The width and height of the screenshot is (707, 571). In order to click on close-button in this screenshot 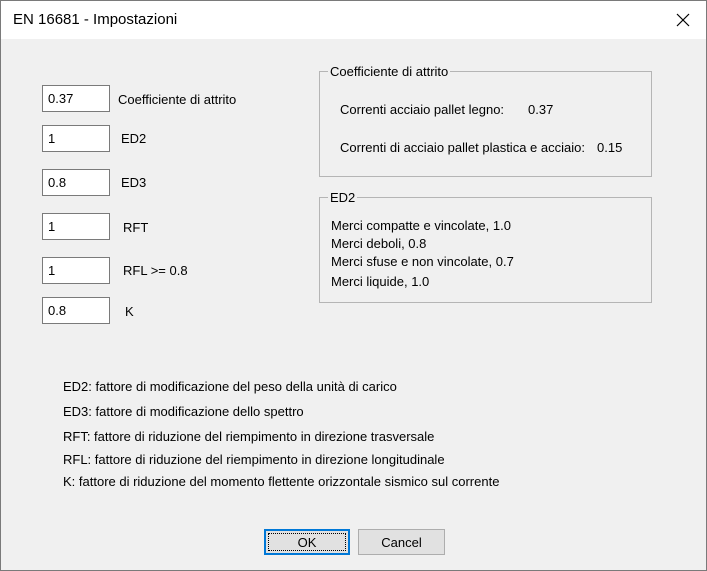, I will do `click(683, 20)`.